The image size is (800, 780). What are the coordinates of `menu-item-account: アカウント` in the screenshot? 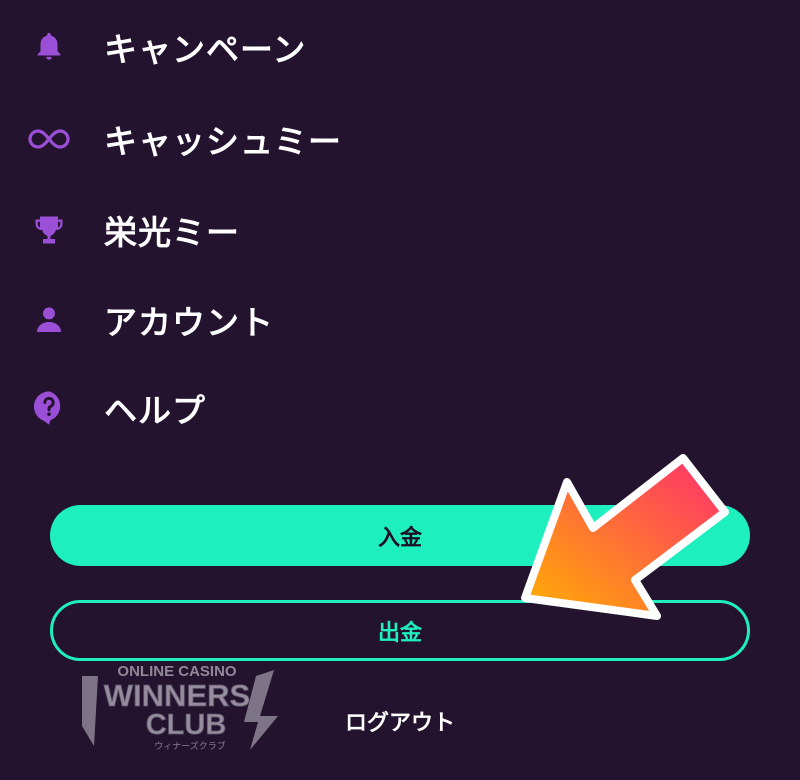 It's located at (400, 320).